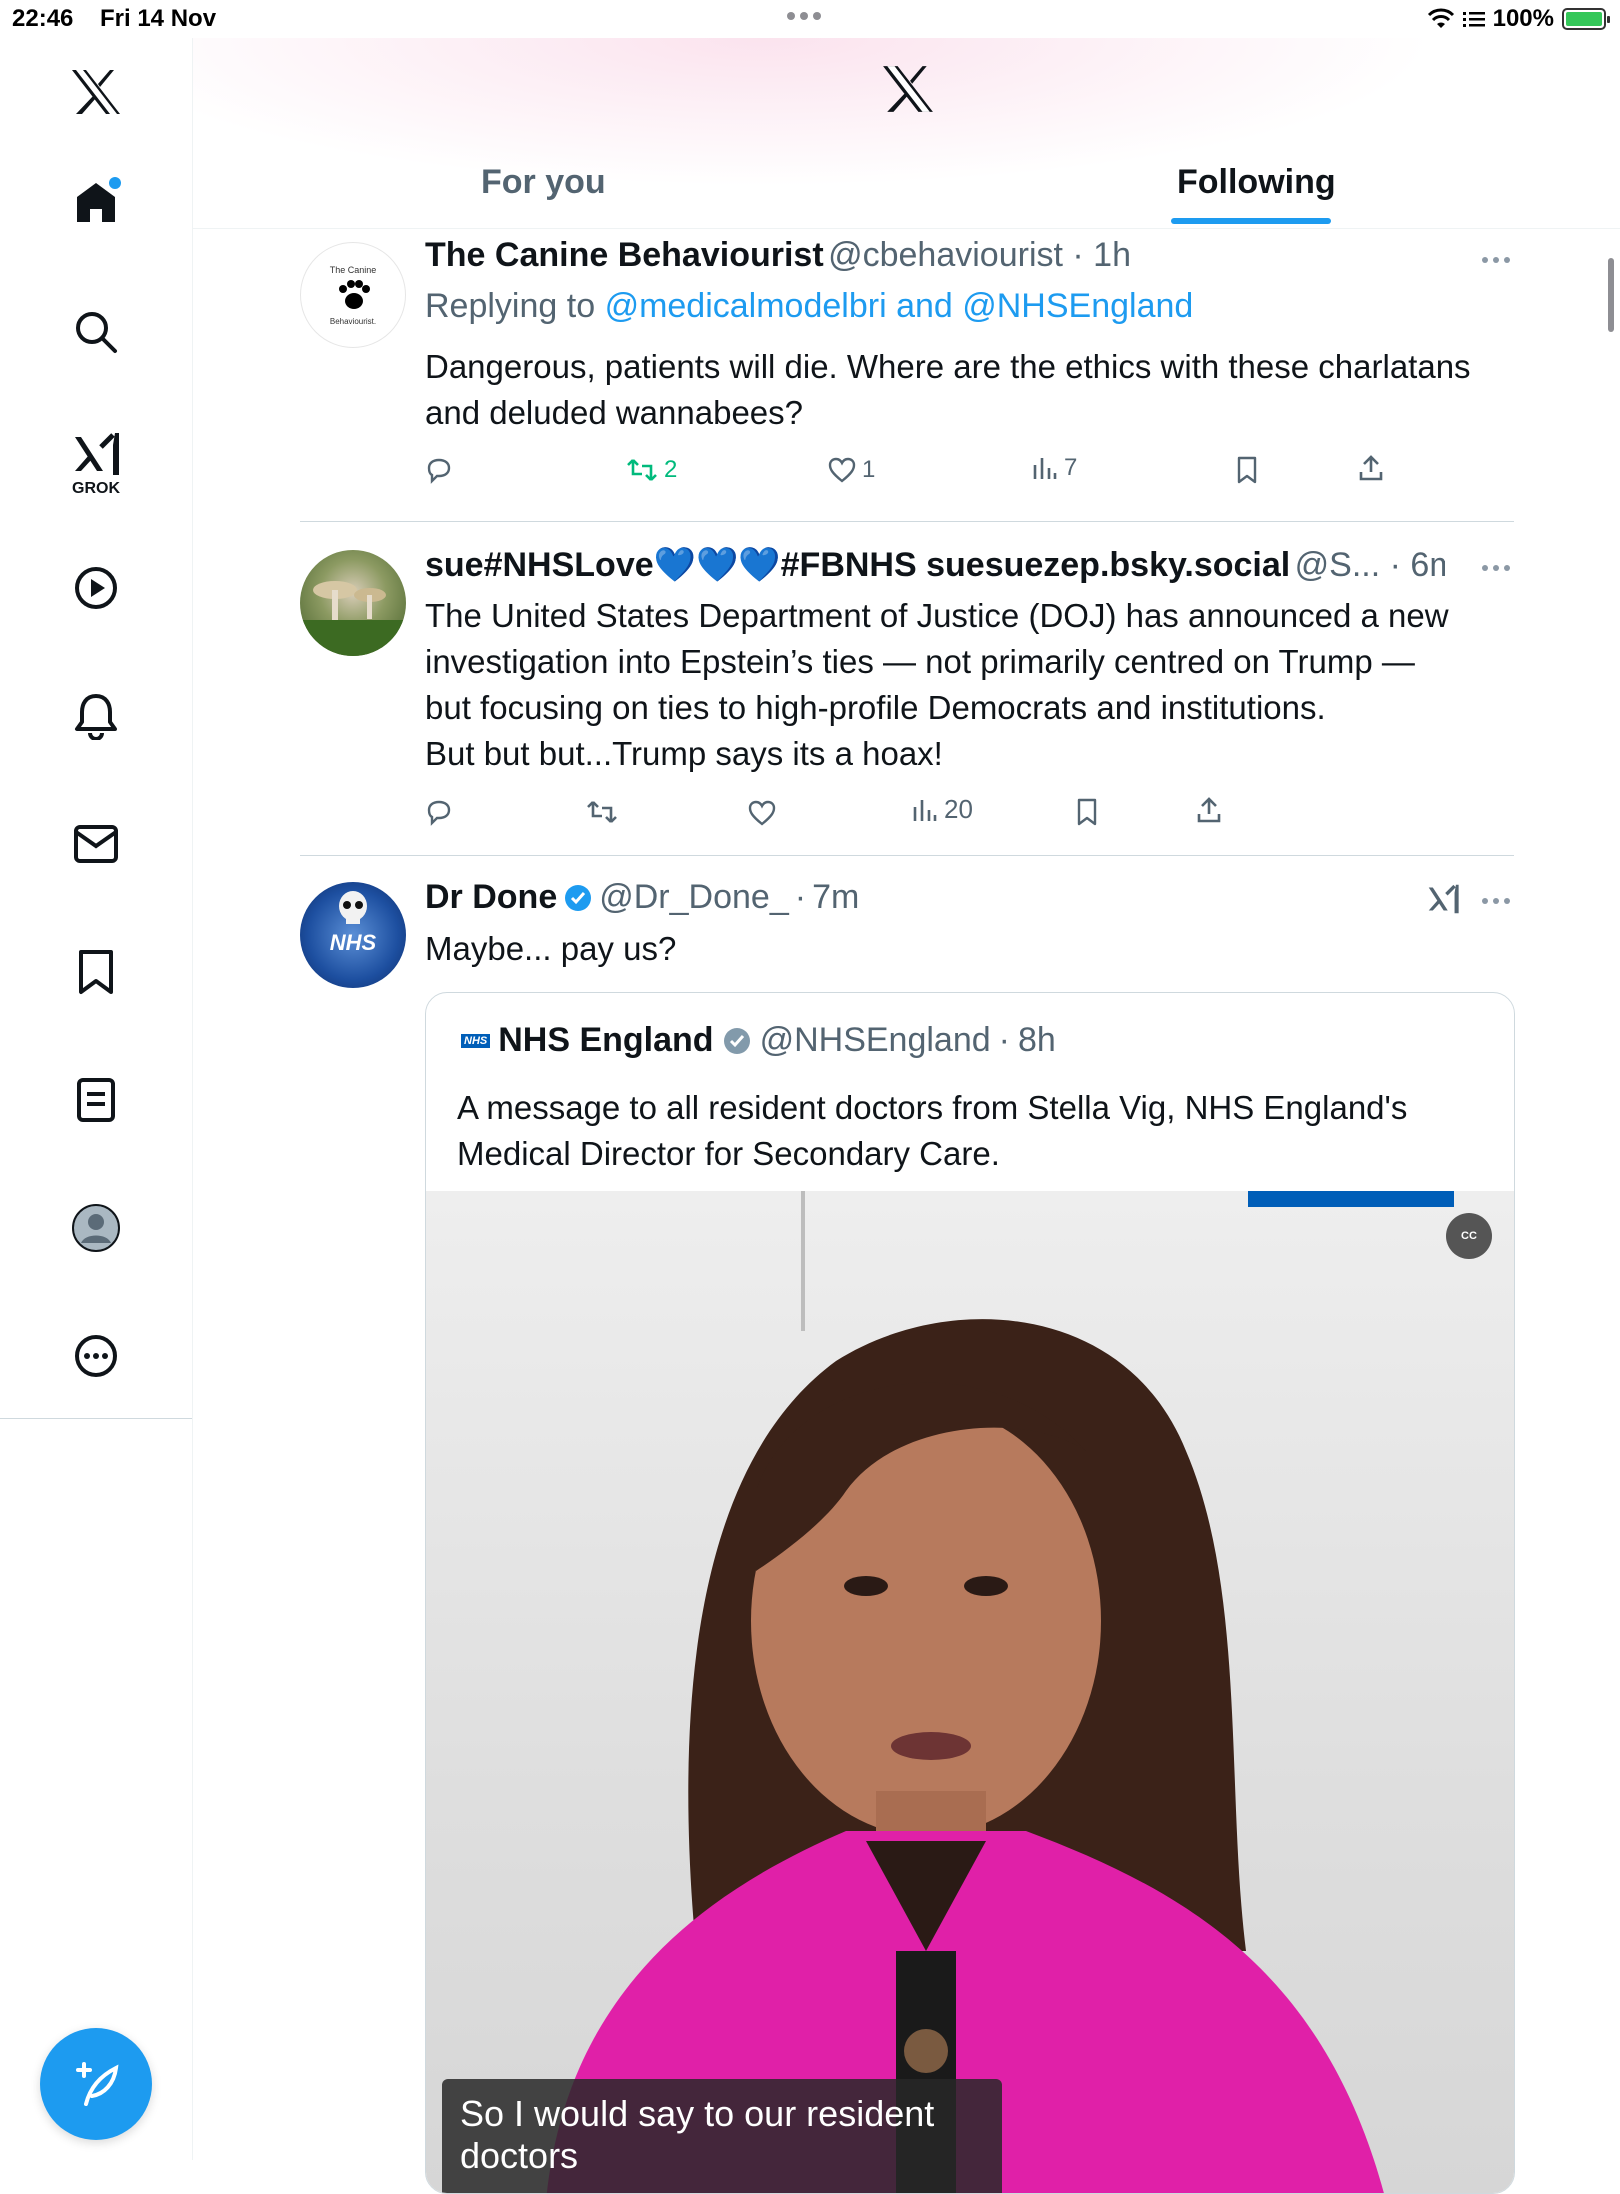  What do you see at coordinates (96, 202) in the screenshot?
I see `home-icon` at bounding box center [96, 202].